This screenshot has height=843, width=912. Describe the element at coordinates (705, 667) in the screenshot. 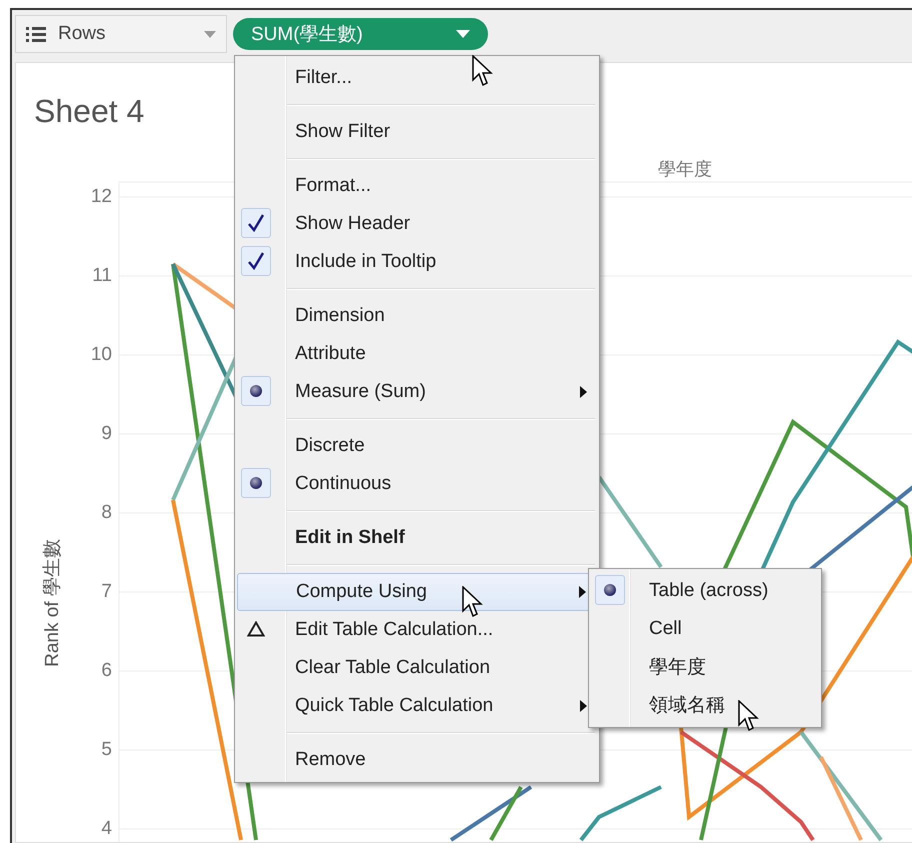

I see `submenu-item: 學年度` at that location.